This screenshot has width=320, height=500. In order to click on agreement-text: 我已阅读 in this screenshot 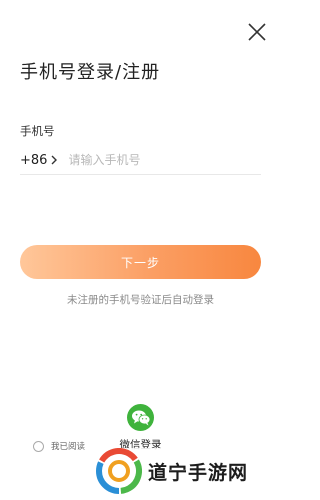, I will do `click(68, 447)`.